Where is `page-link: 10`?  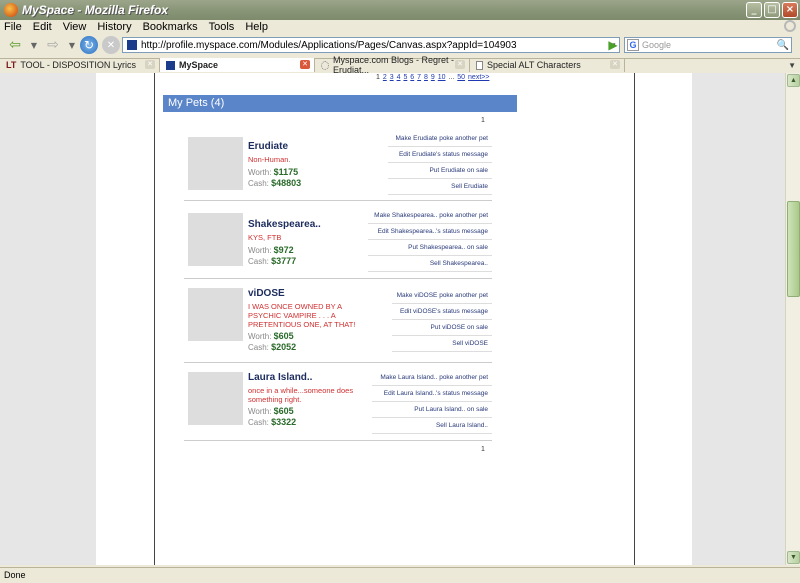
page-link: 10 is located at coordinates (442, 77).